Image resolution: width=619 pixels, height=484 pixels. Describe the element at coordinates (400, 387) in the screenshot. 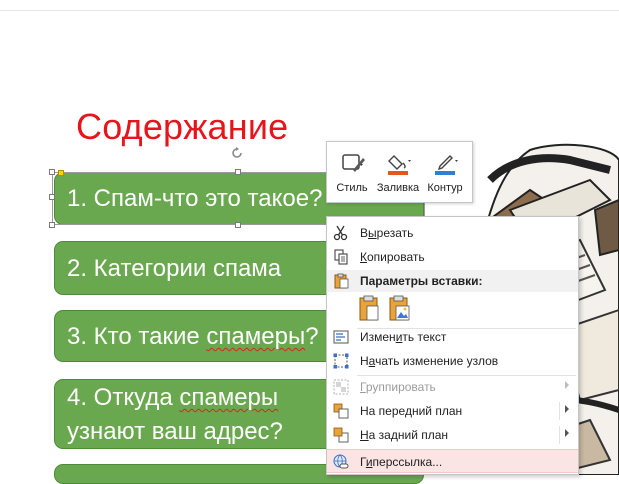

I see `group-text: руппировать` at that location.